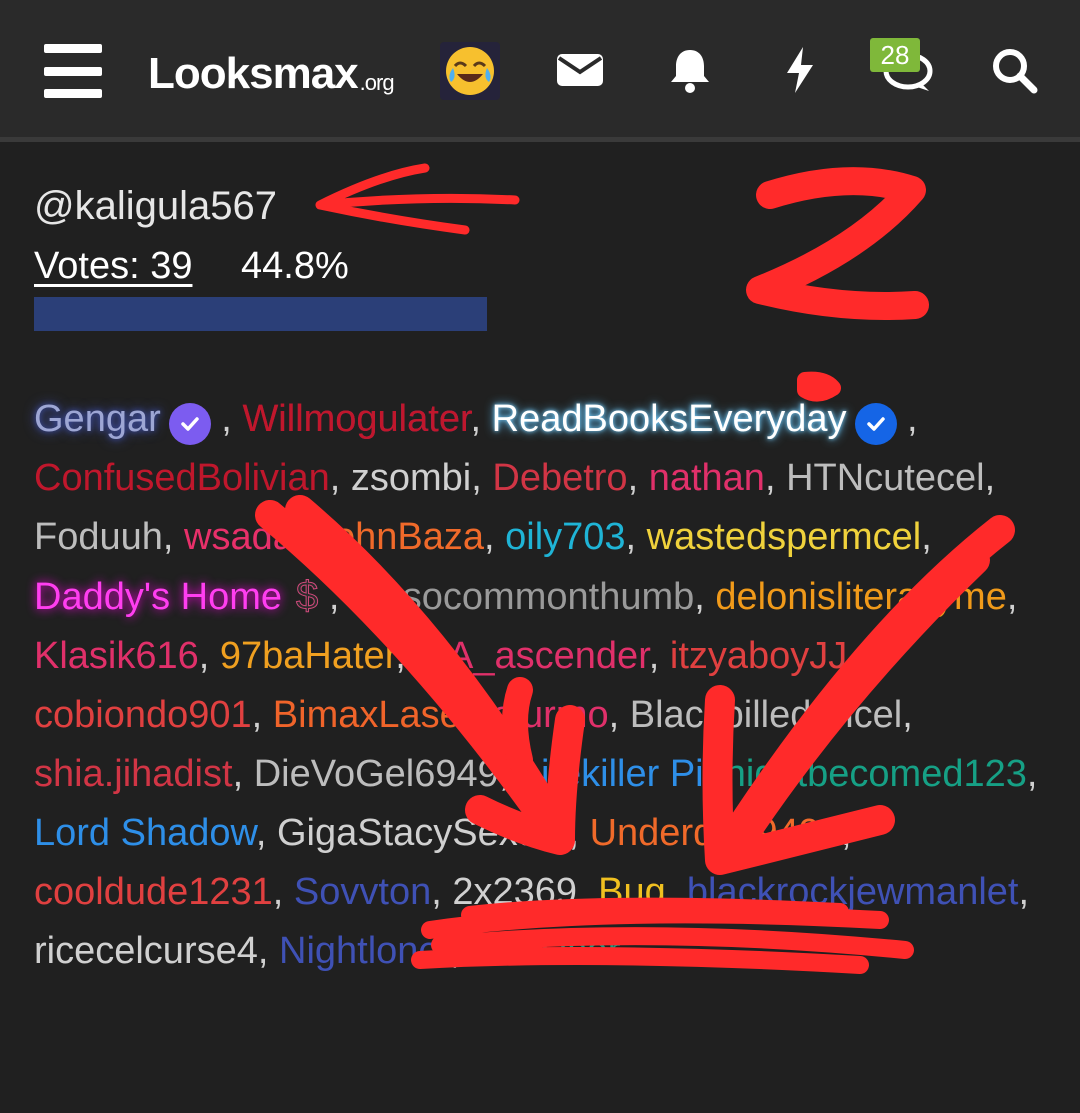 The height and width of the screenshot is (1113, 1080). What do you see at coordinates (514, 892) in the screenshot?
I see `voter-link: 2x2369` at bounding box center [514, 892].